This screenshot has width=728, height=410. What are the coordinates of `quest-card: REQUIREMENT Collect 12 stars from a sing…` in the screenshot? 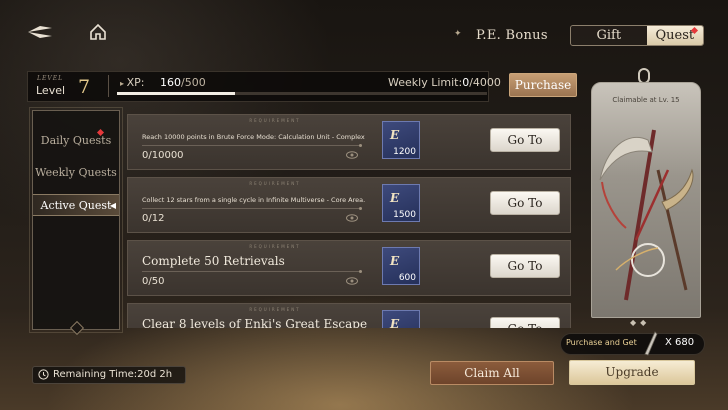 It's located at (349, 205).